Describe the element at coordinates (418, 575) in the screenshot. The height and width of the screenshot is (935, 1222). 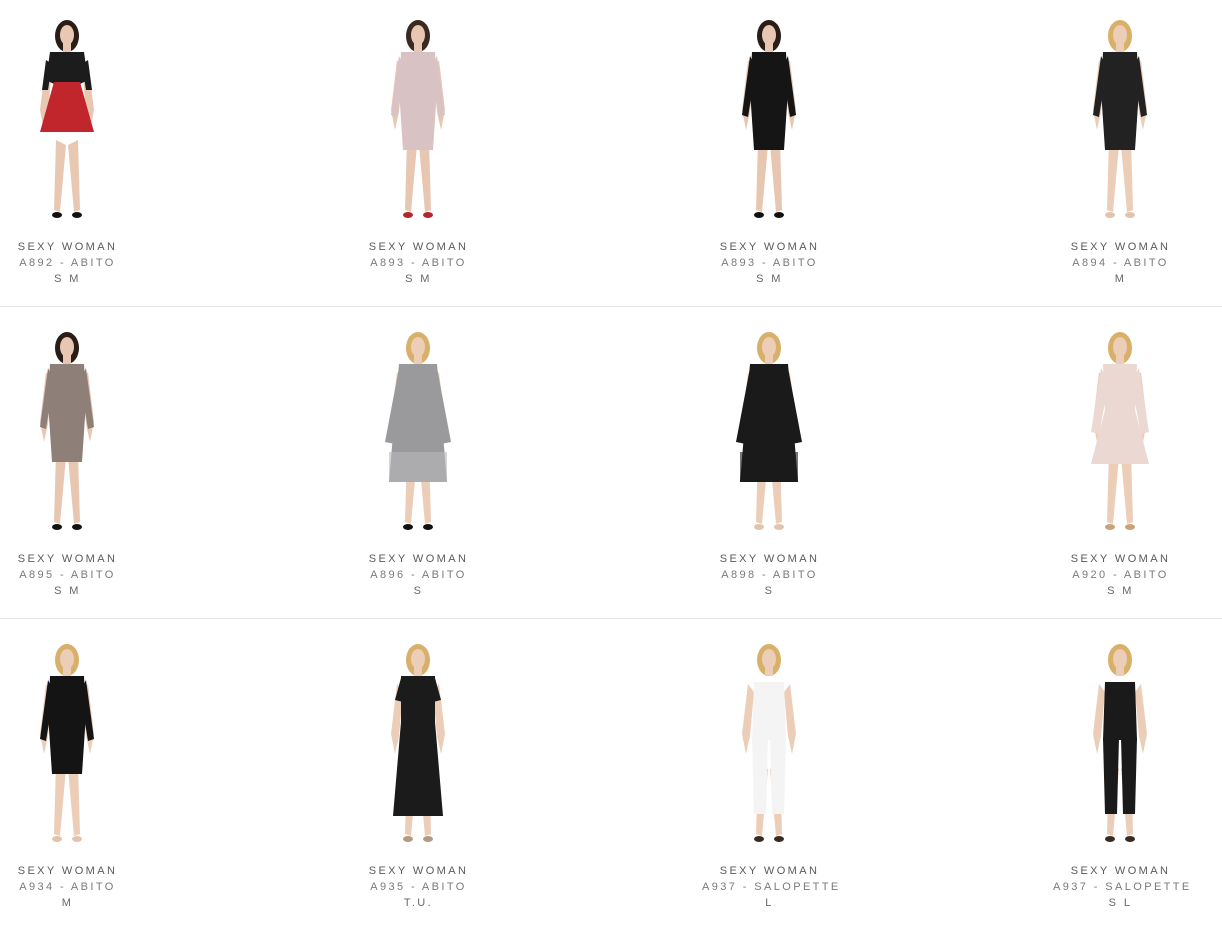
I see `product-code: A896 - ABITO` at that location.